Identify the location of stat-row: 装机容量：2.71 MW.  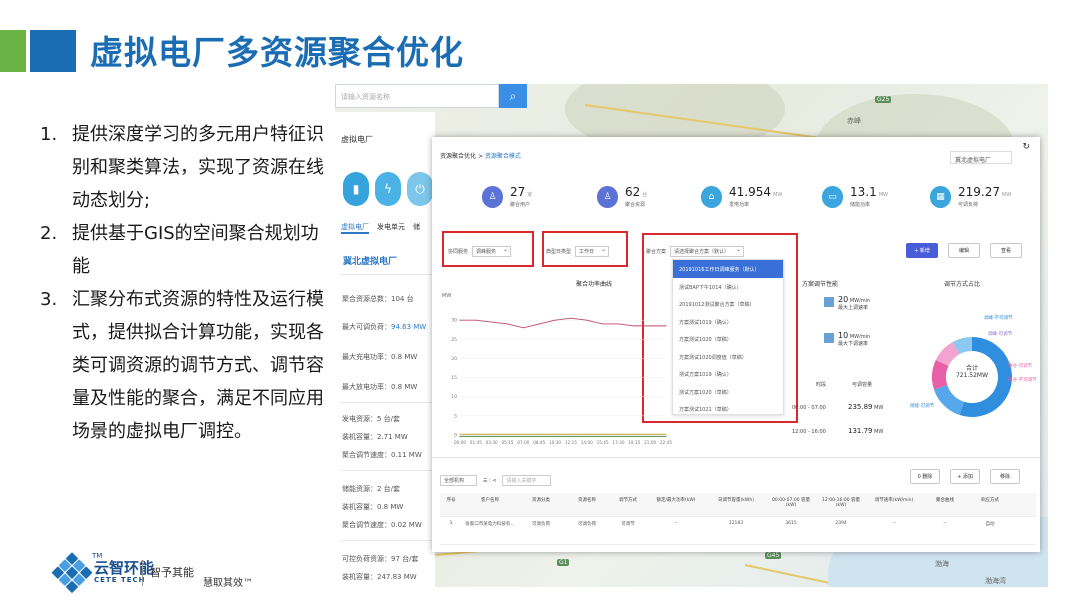
(375, 437).